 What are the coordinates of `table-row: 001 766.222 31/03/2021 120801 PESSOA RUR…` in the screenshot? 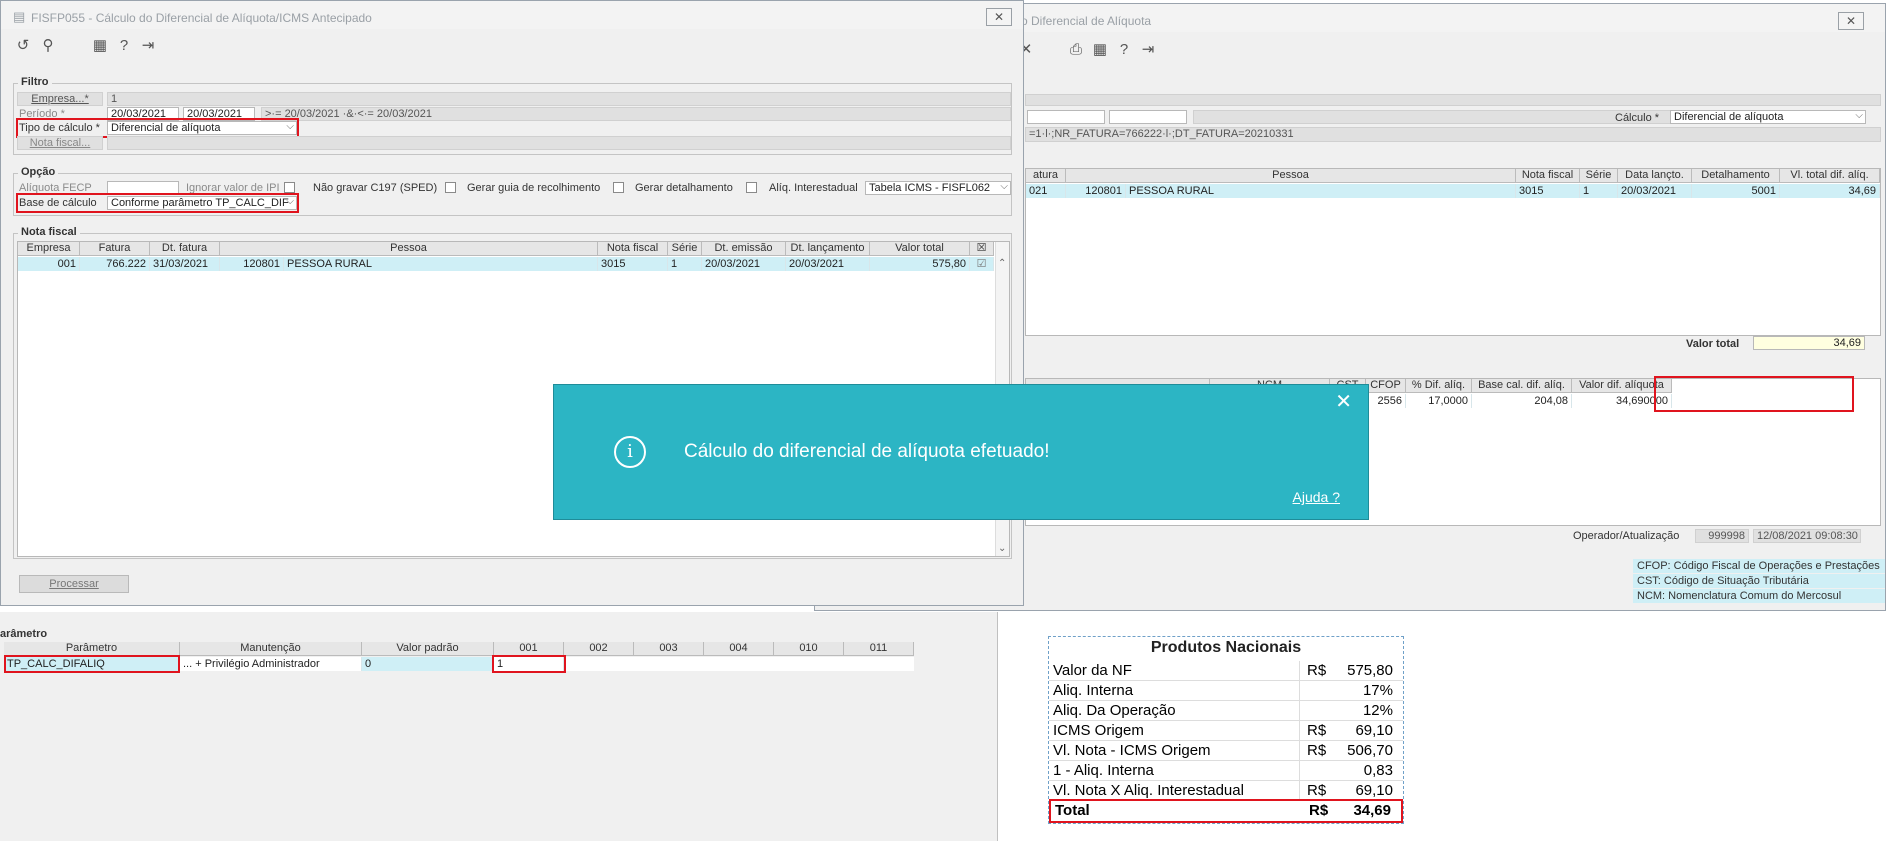 It's located at (506, 264).